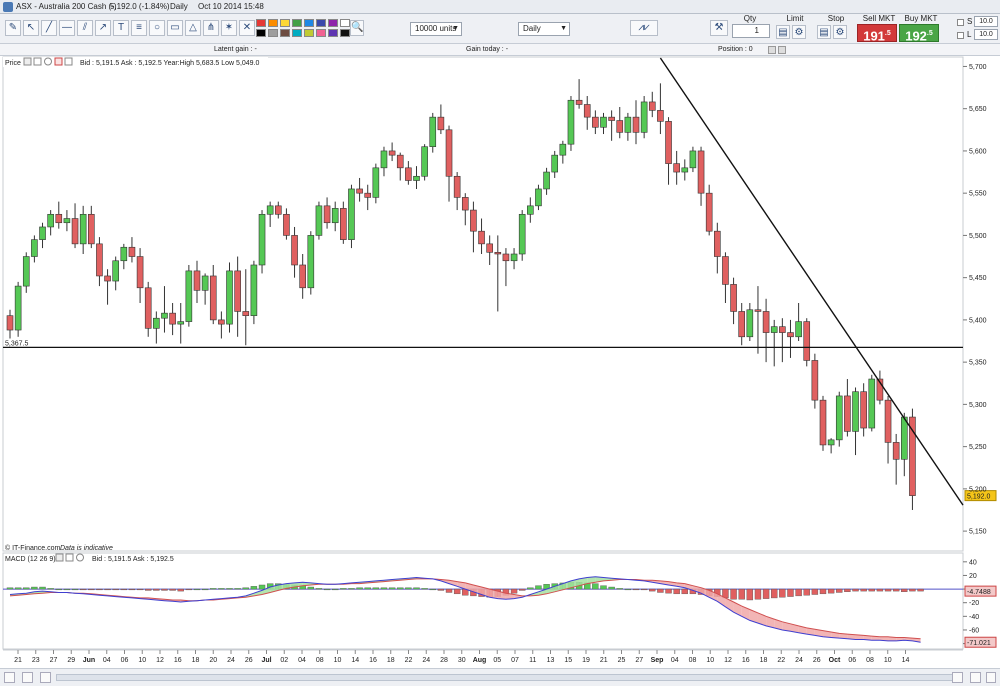 Image resolution: width=1000 pixels, height=686 pixels. I want to click on print-icon, so click(45, 677).